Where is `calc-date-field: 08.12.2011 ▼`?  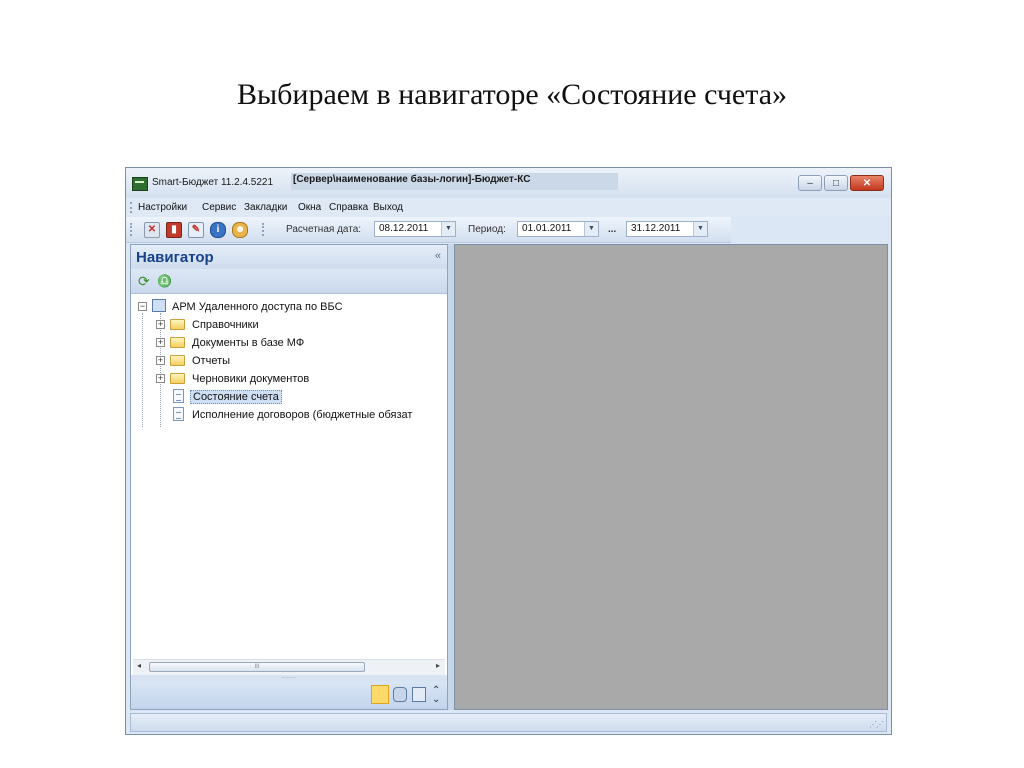
calc-date-field: 08.12.2011 ▼ is located at coordinates (415, 229).